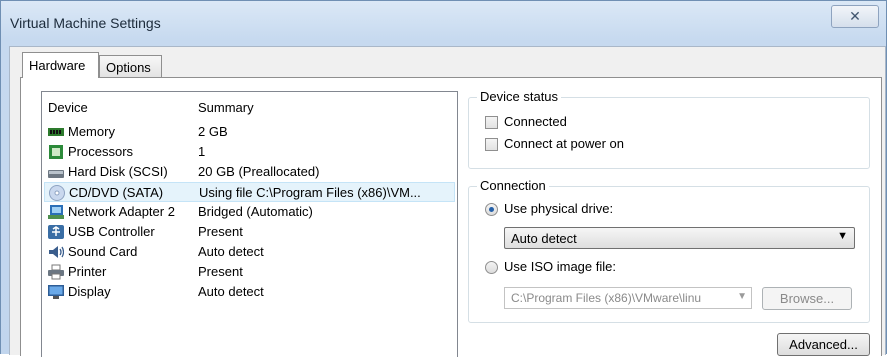  Describe the element at coordinates (116, 192) in the screenshot. I see `device-name: CD/DVD (SATA)` at that location.